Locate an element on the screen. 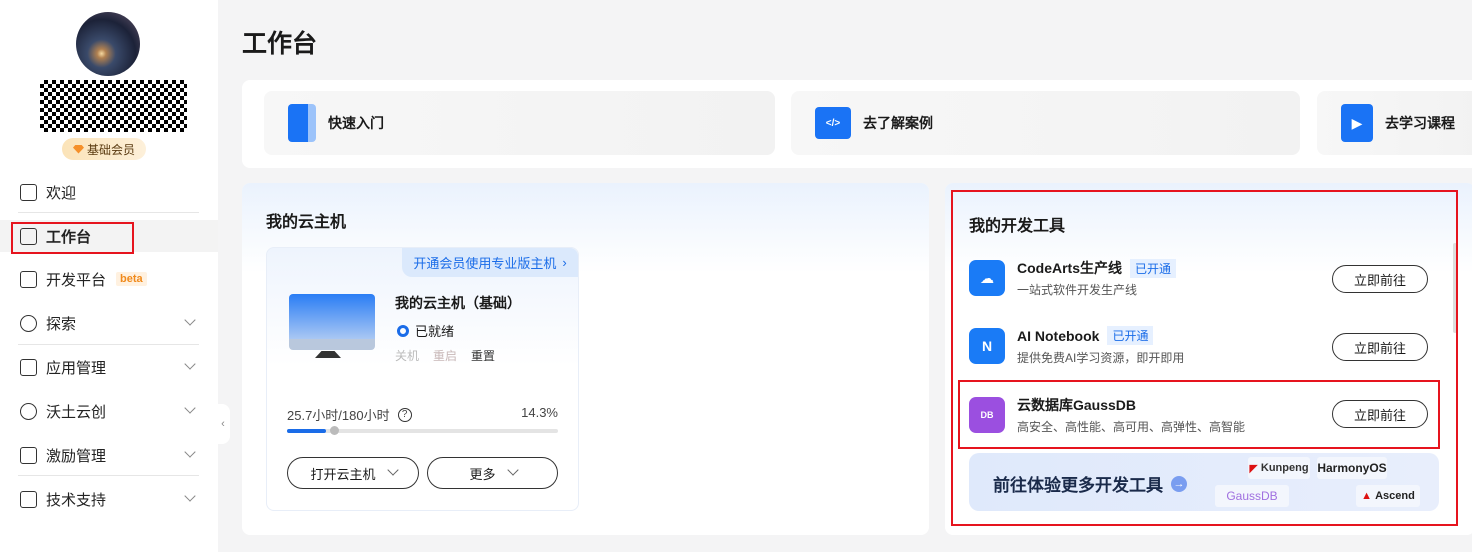  dev-platform-icon is located at coordinates (28, 279).